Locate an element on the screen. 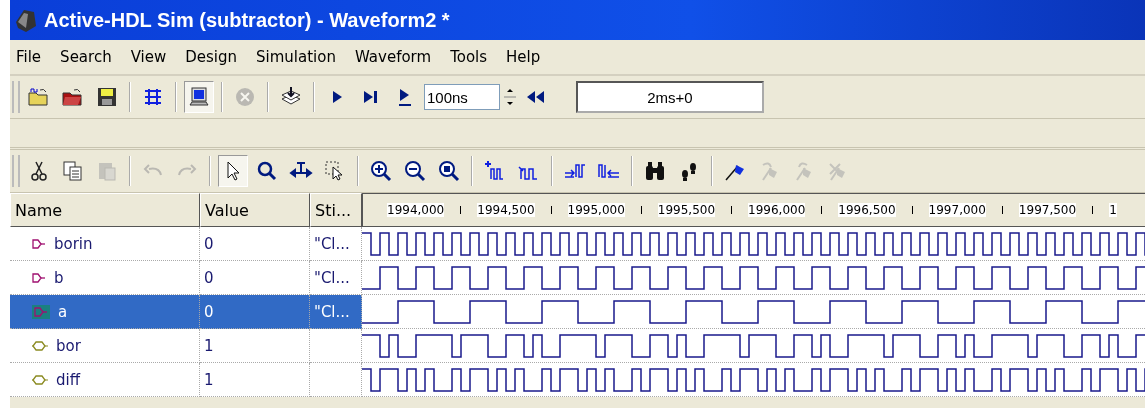  signal-name: a is located at coordinates (63, 311).